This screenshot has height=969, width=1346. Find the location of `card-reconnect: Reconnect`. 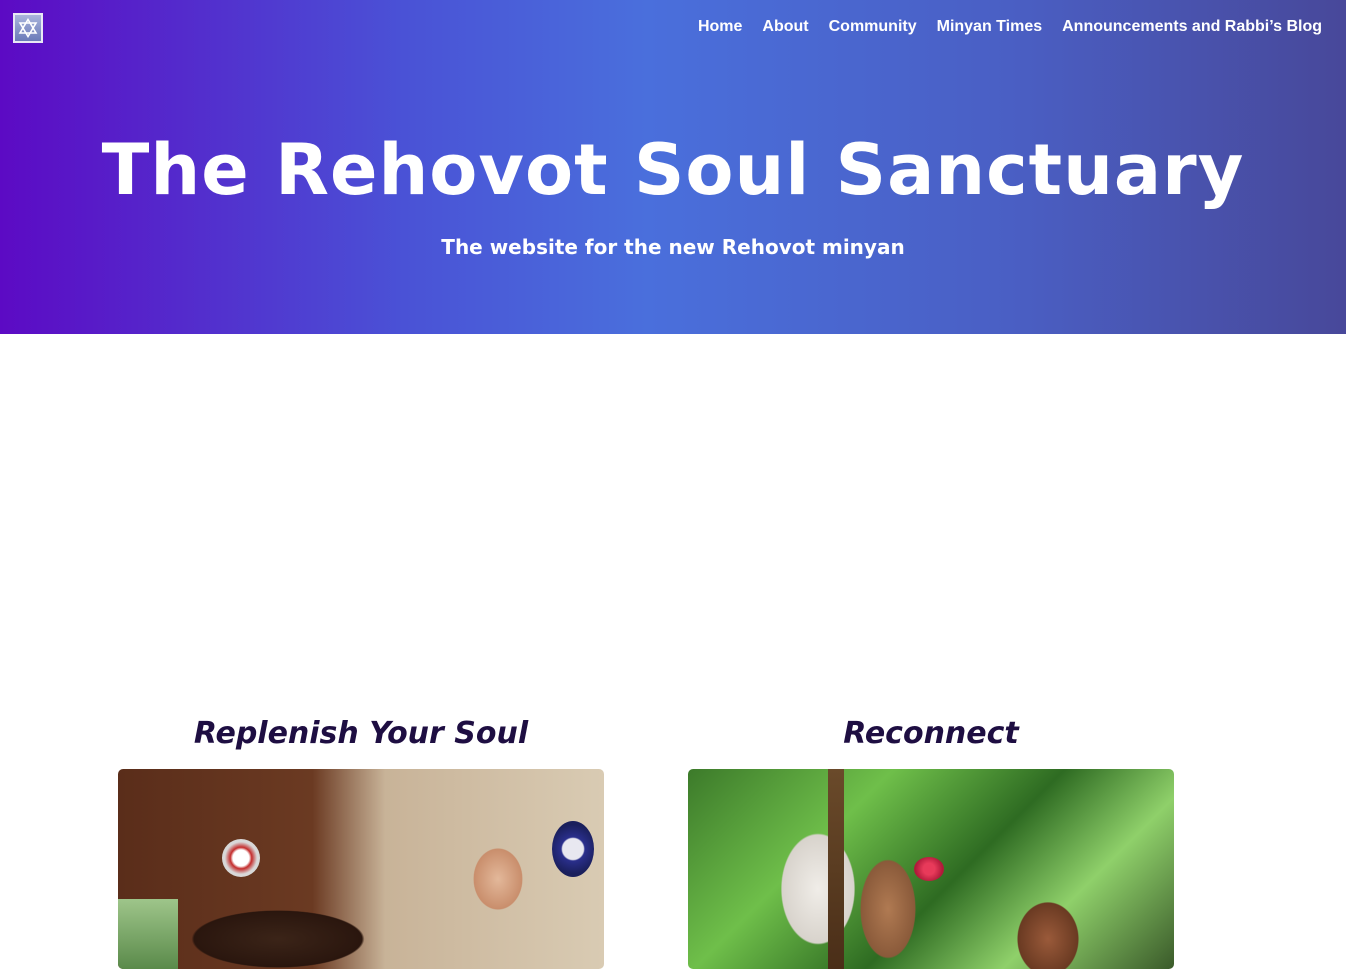

card-reconnect: Reconnect is located at coordinates (931, 840).